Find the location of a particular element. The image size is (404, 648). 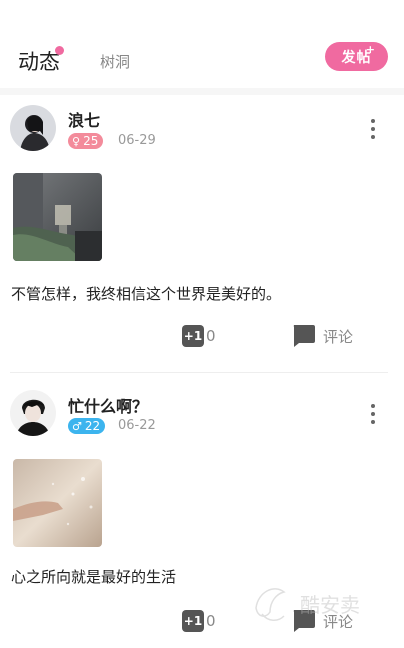

age-value: 25 is located at coordinates (91, 141).